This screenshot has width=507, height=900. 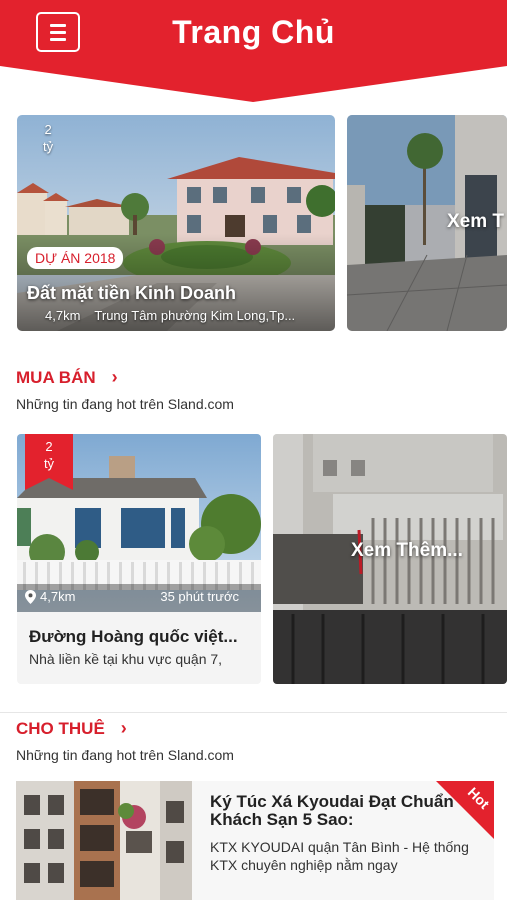 I want to click on listing-distance: 4,7km, so click(x=50, y=596).